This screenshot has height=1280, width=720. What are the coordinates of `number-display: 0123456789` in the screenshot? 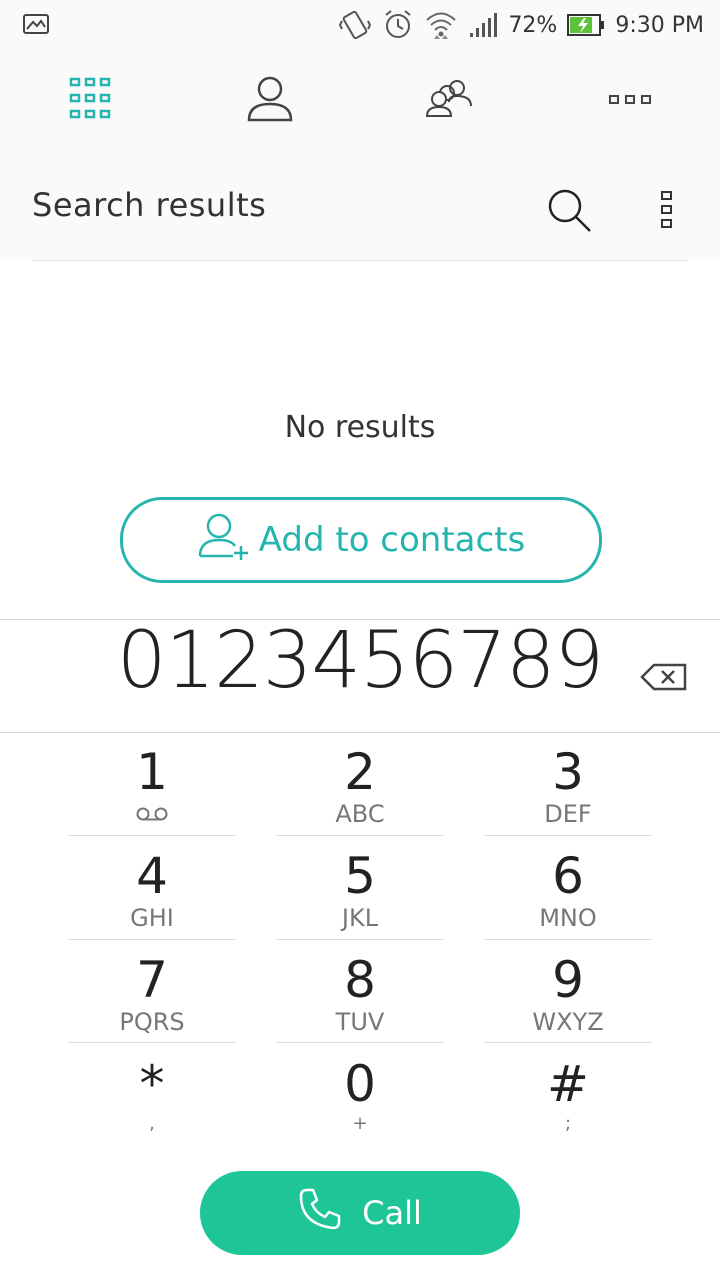 It's located at (360, 674).